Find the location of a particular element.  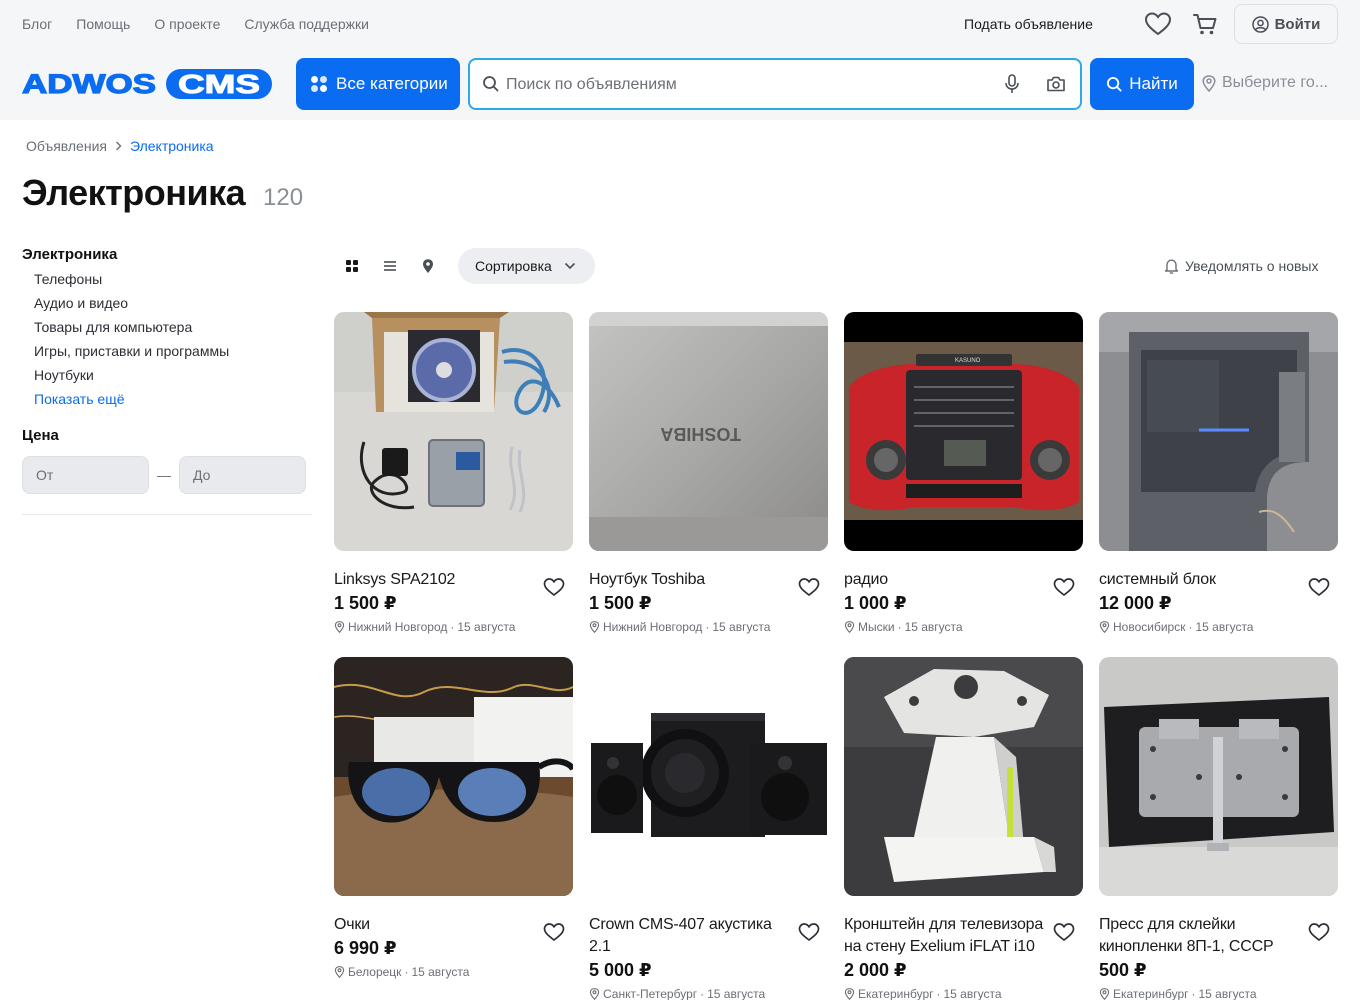

listing-card: KASUNO радио 1 000 ₽ Мыски · 15 августа is located at coordinates (963, 473).